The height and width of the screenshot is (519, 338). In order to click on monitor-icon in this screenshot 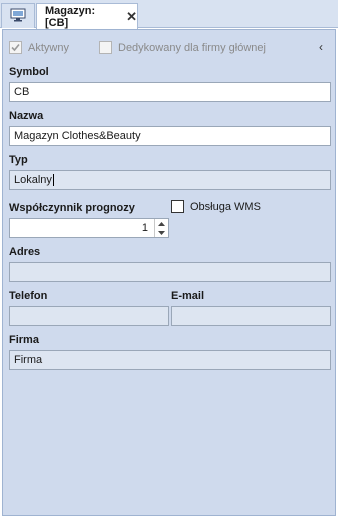, I will do `click(18, 16)`.